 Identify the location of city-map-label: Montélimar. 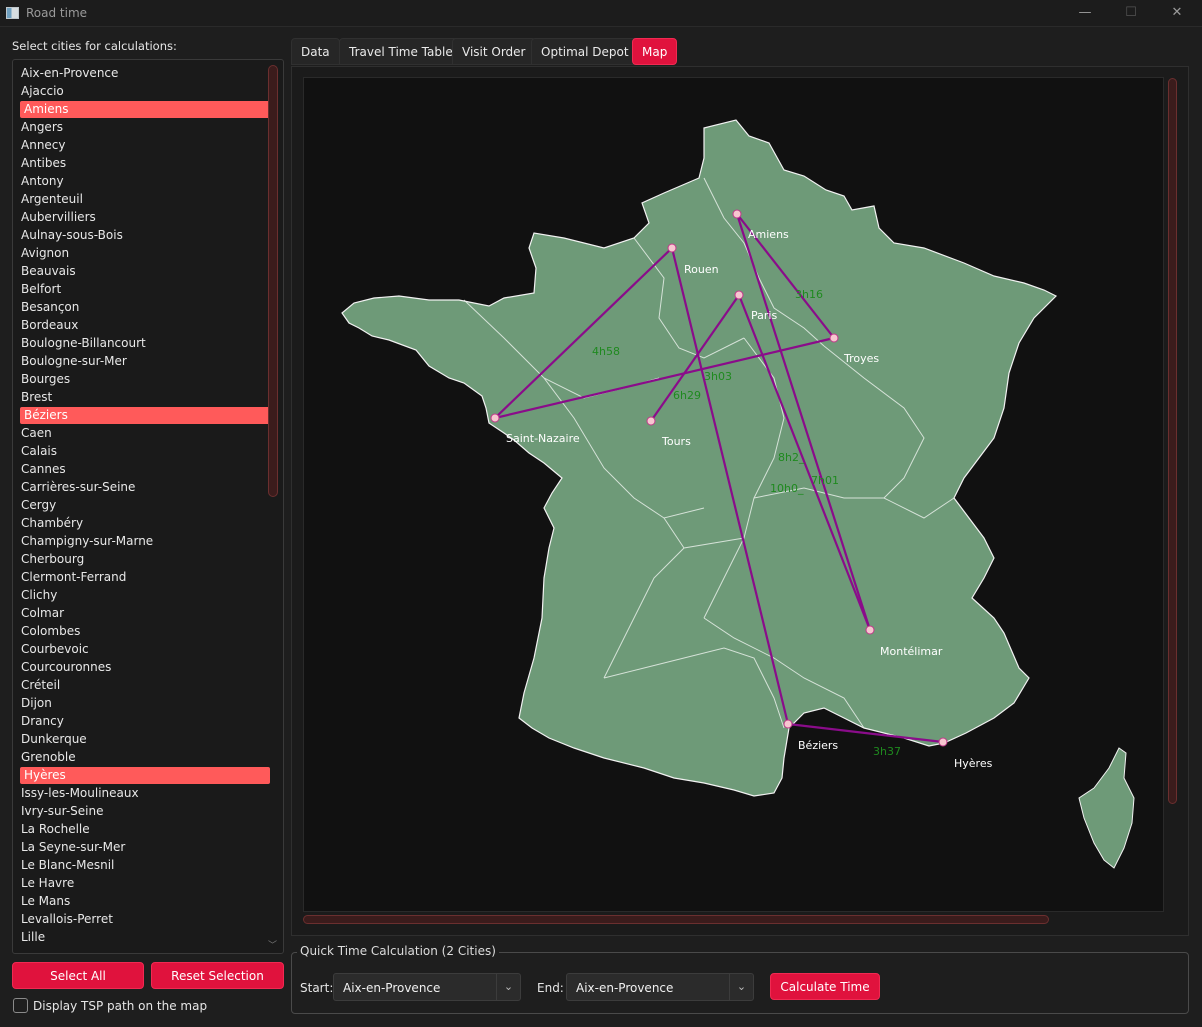
(911, 651).